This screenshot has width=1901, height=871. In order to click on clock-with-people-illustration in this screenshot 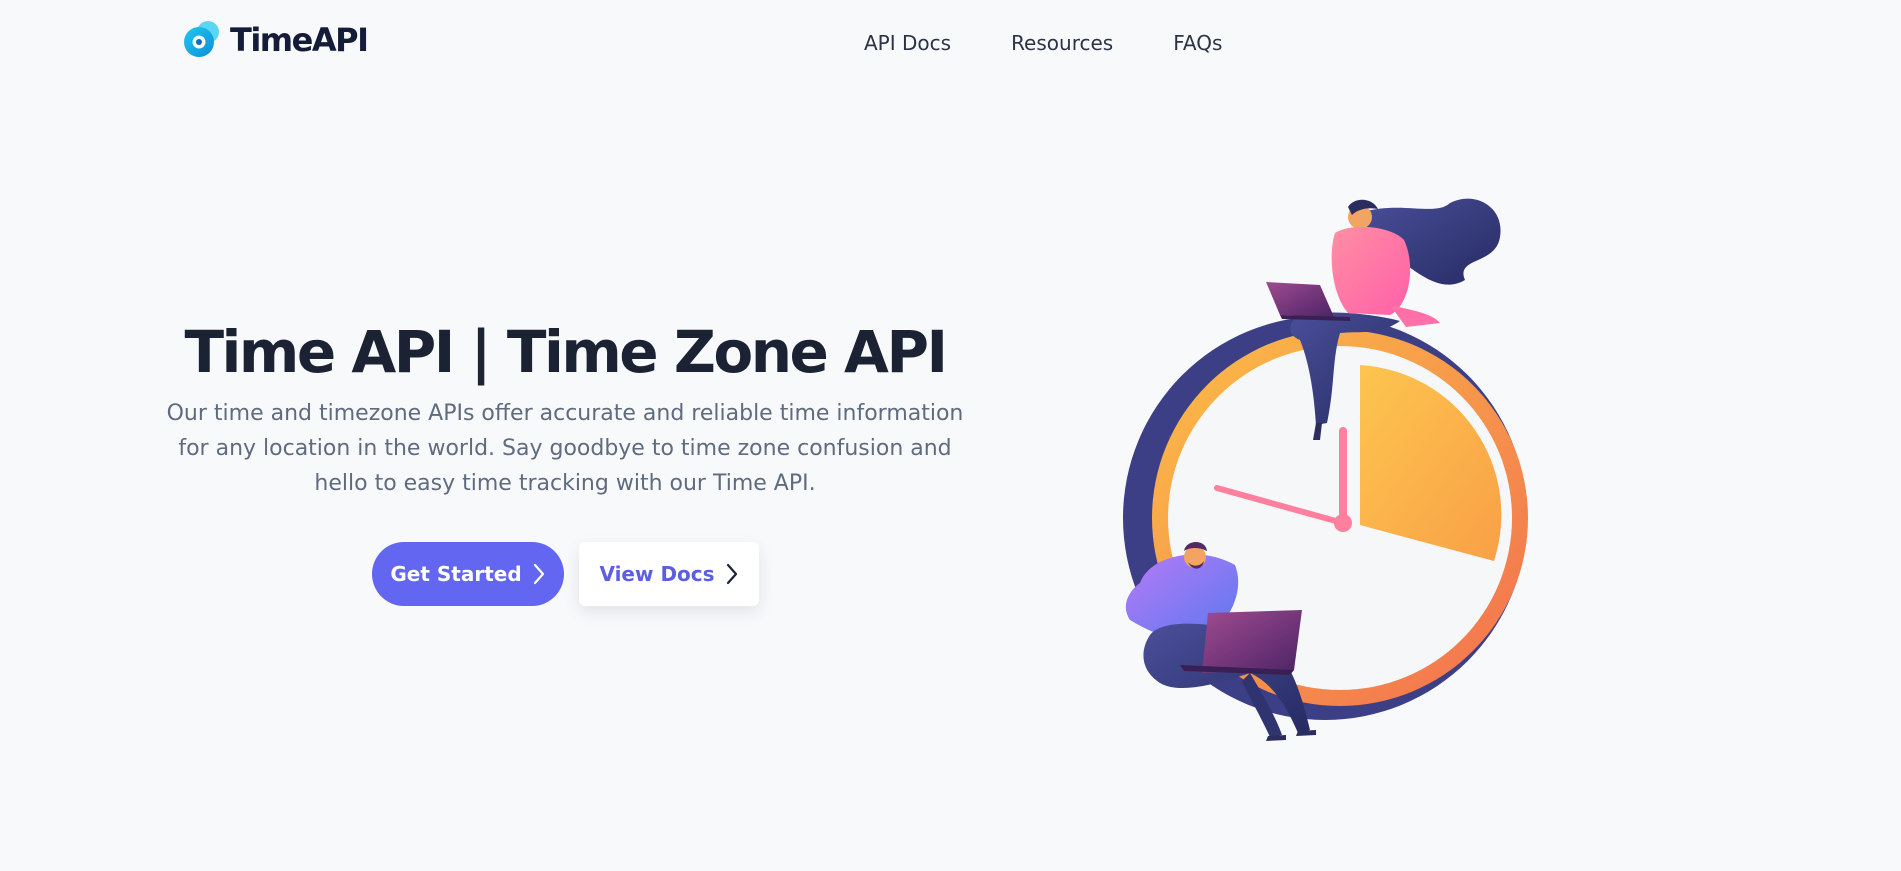, I will do `click(1325, 469)`.